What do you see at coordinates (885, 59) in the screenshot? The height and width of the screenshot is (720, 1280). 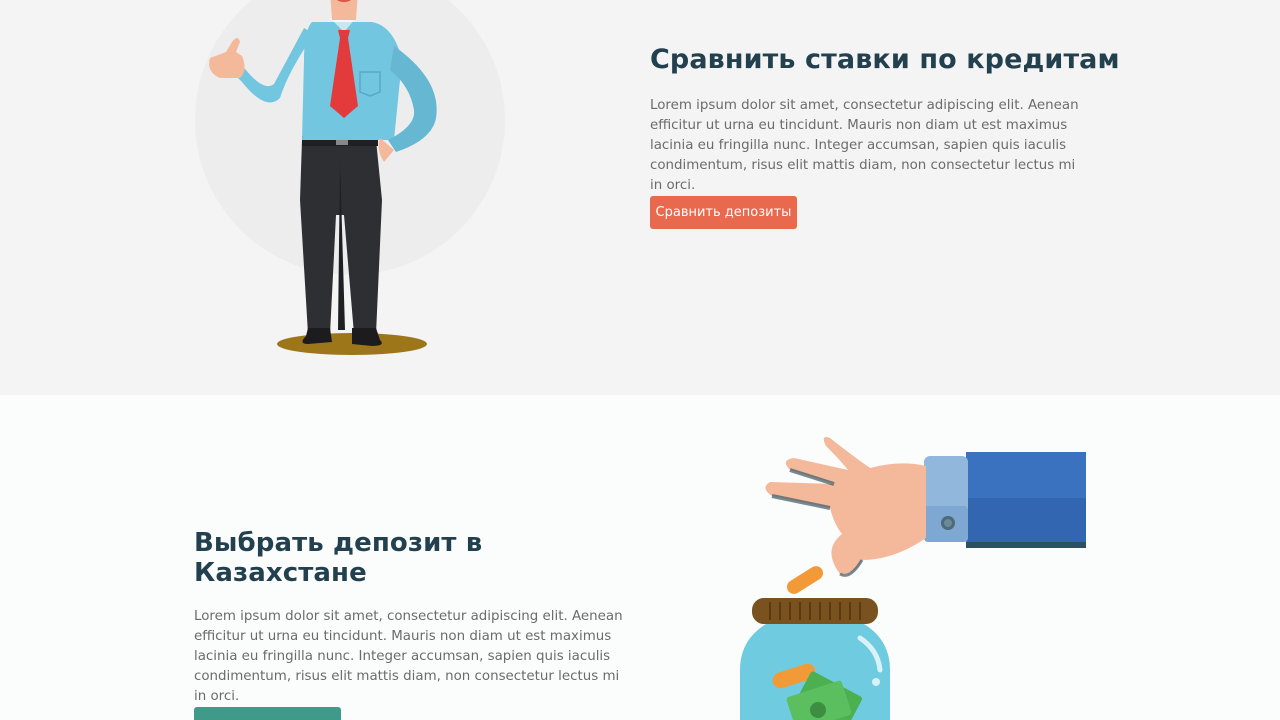 I see `section-title: Сравнить ставки по кредитам` at bounding box center [885, 59].